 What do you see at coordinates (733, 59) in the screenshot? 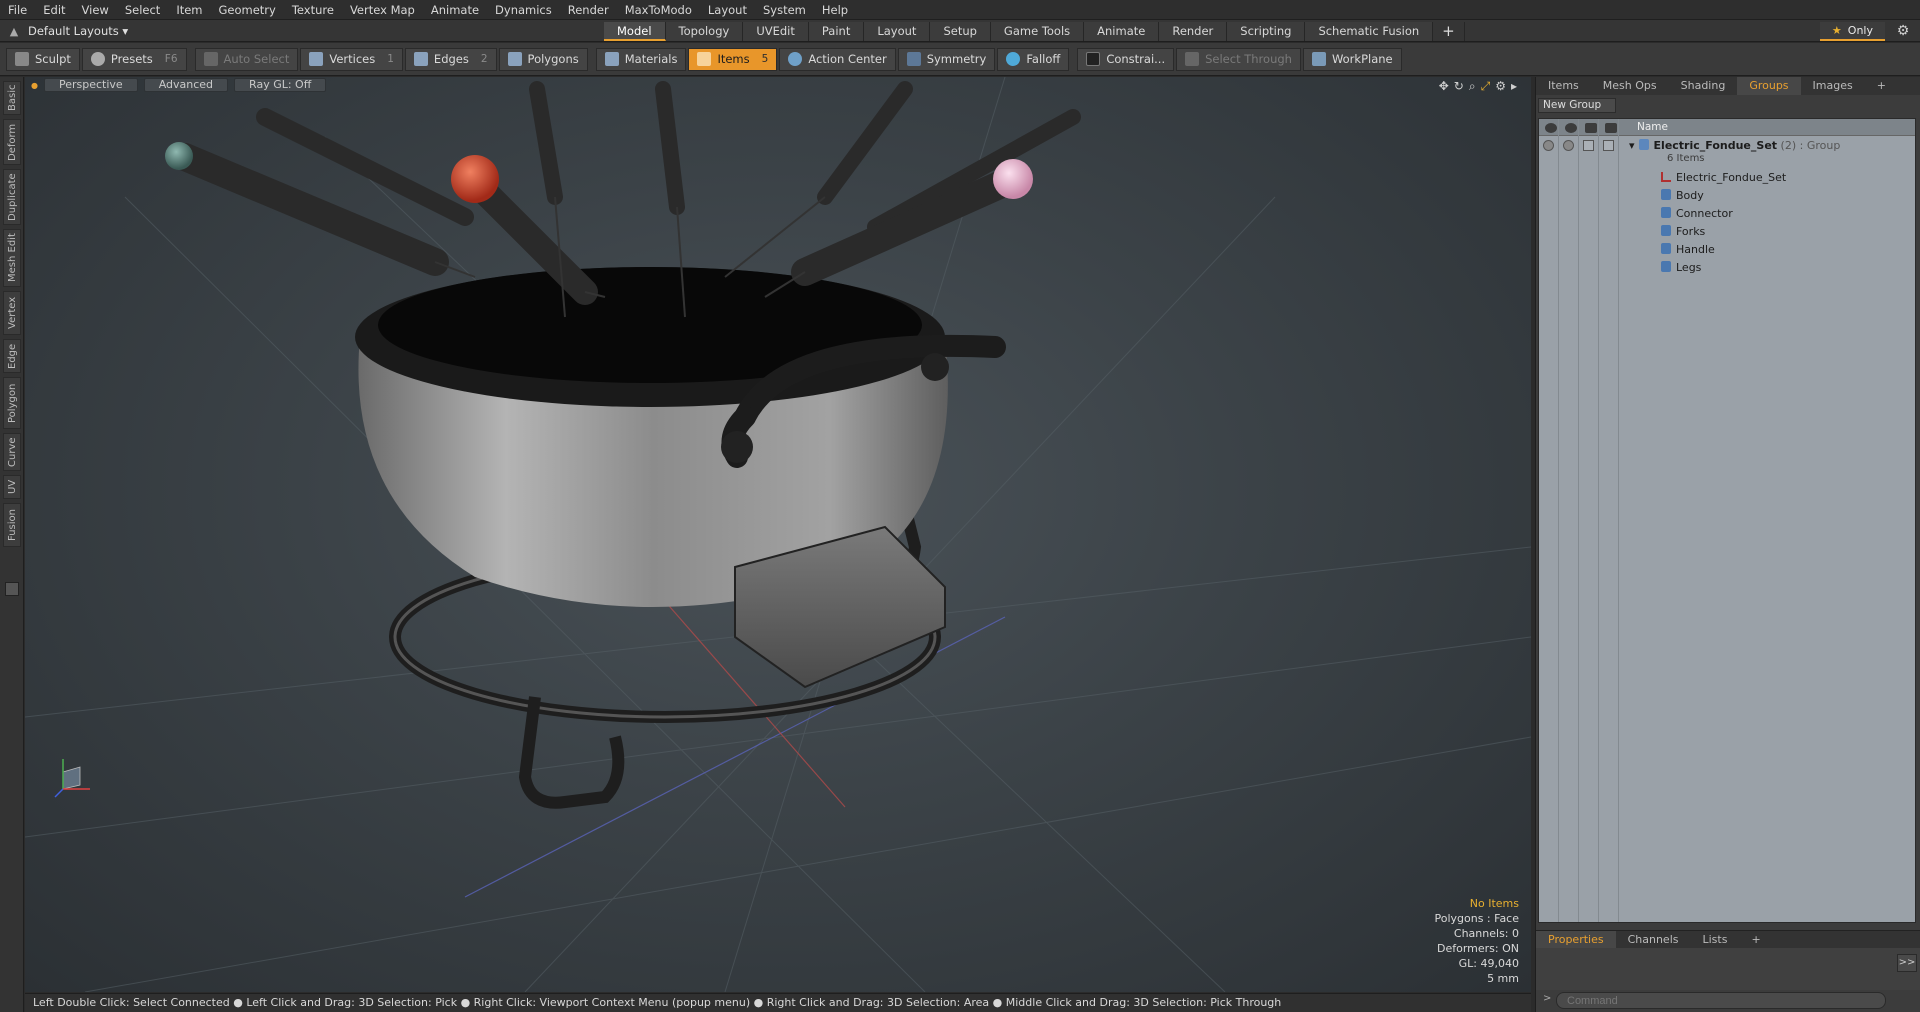
I see `items-button: Items 5` at bounding box center [733, 59].